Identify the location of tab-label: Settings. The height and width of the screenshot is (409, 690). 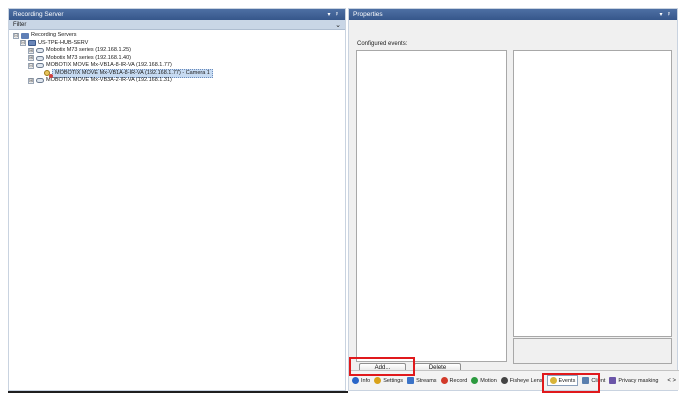
(393, 380).